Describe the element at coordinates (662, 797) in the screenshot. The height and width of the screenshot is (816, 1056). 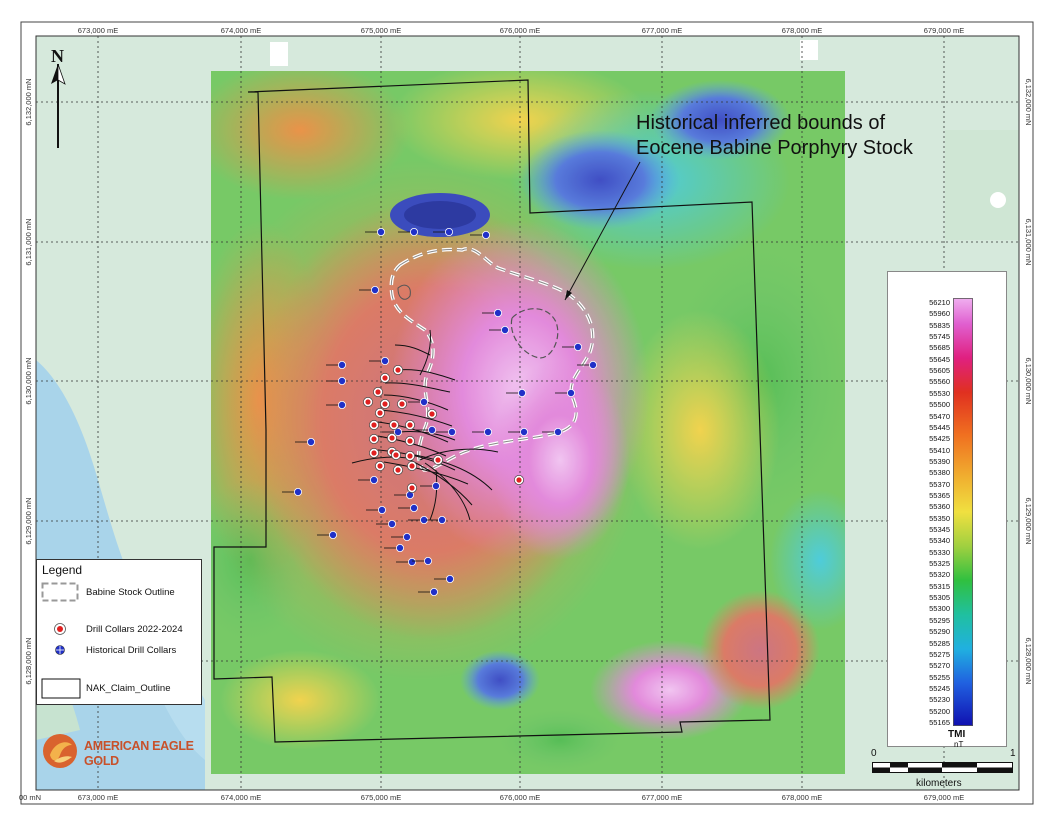
I see `easting-label-bottom: 677,000 mE` at that location.